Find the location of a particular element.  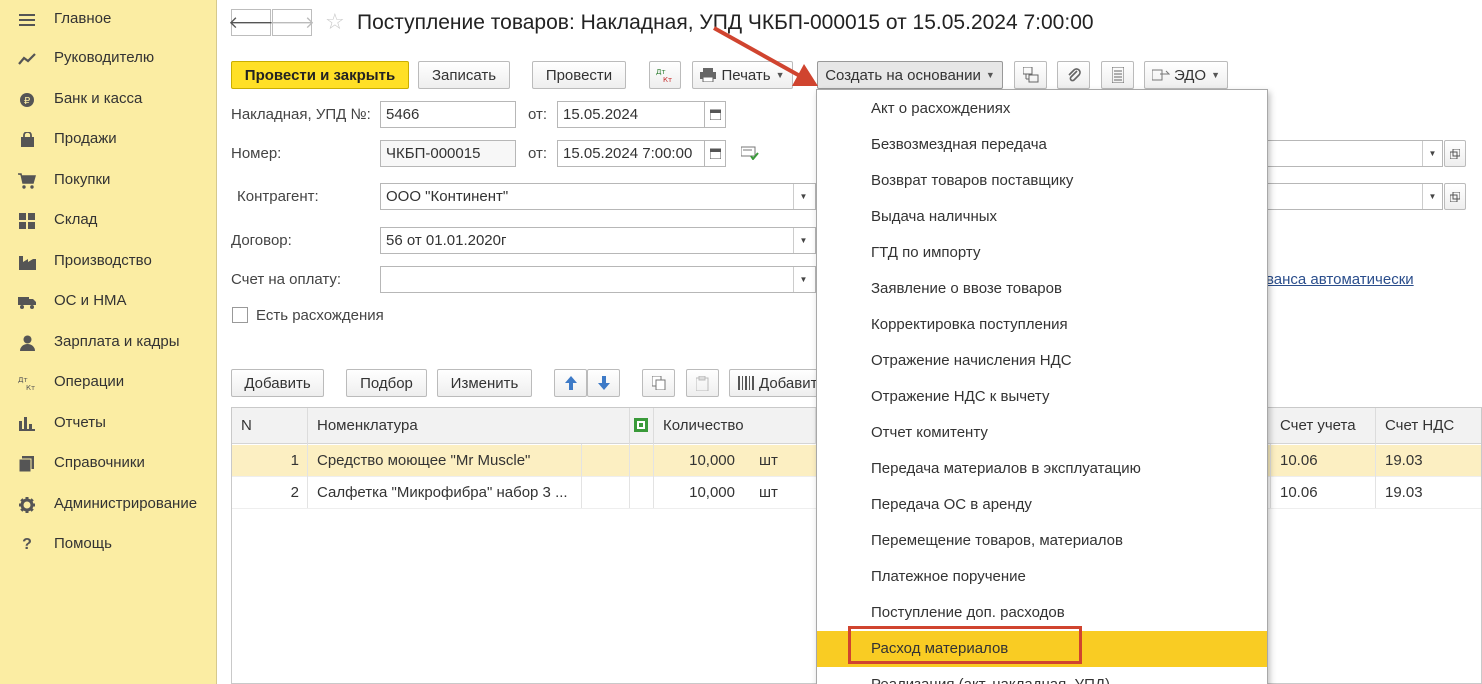

paste-icon is located at coordinates (701, 383).